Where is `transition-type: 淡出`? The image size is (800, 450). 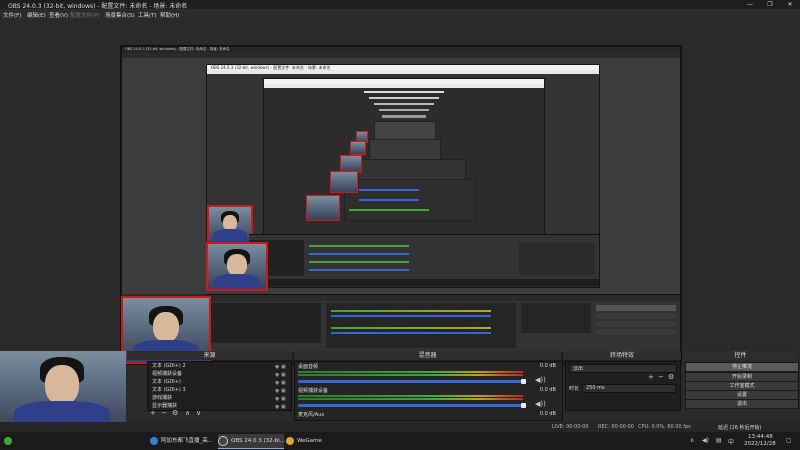 transition-type: 淡出 is located at coordinates (578, 369).